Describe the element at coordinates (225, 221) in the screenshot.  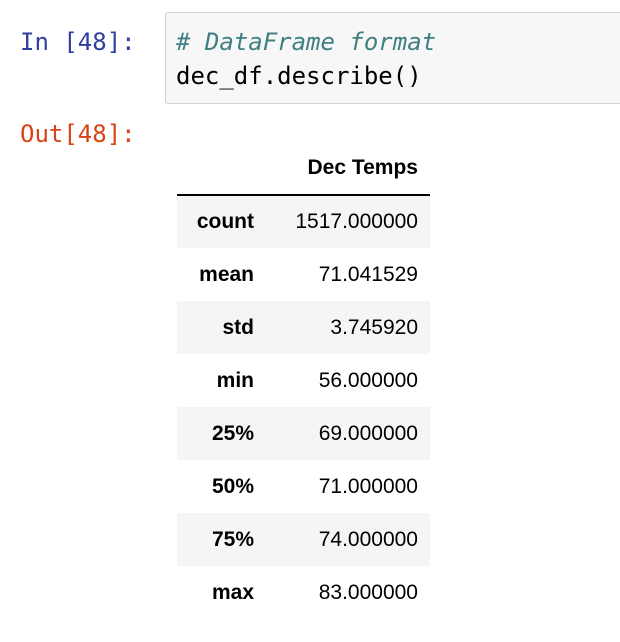
I see `row-label: count` at that location.